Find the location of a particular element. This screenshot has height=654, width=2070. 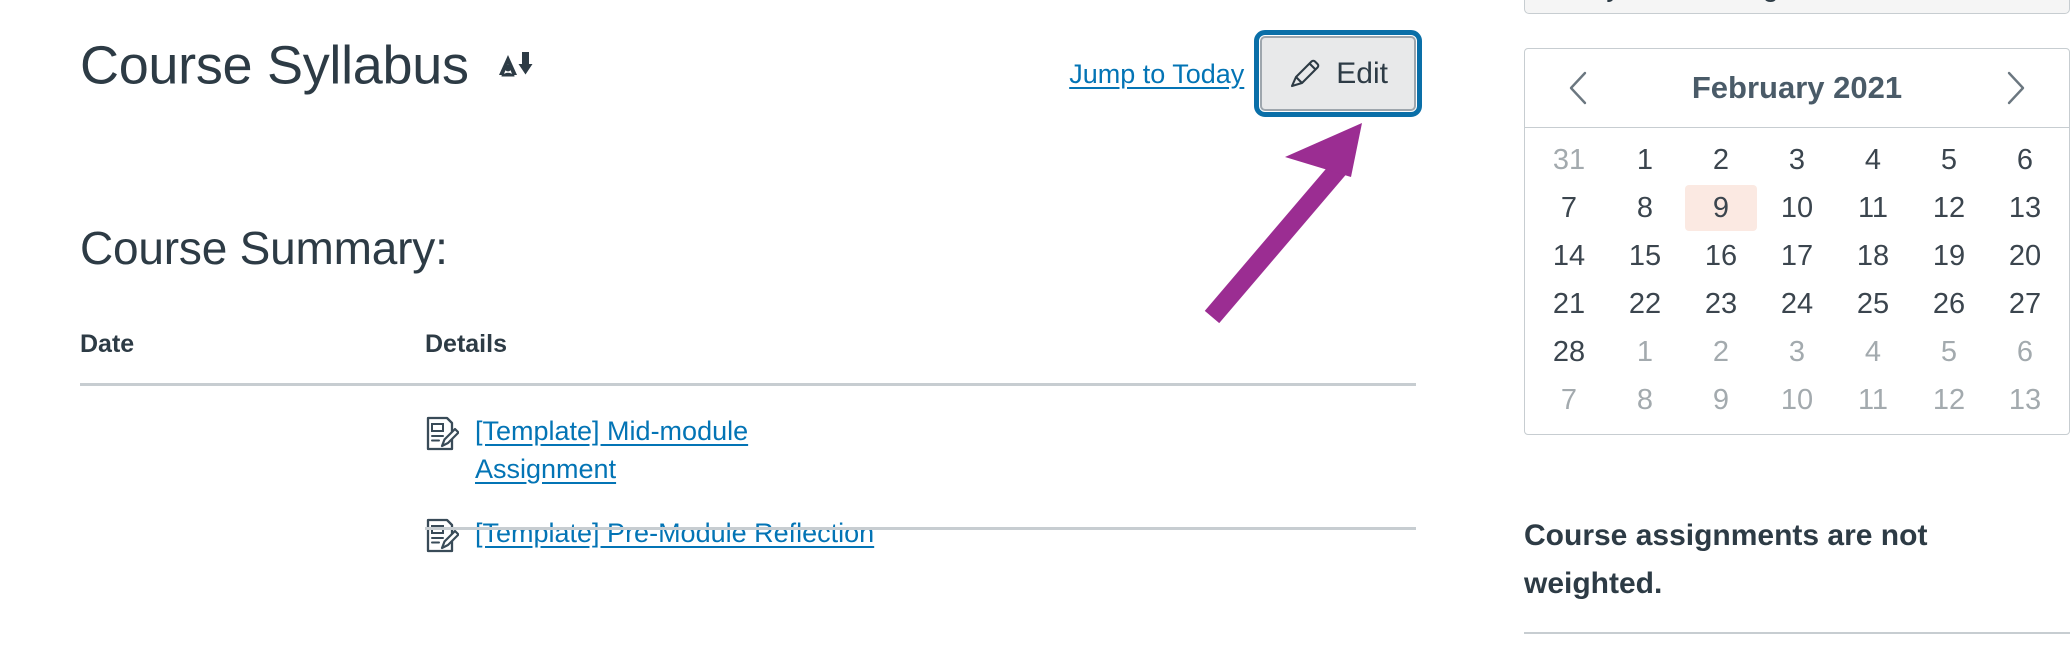

table-row: [Template] Mid-module Assignment is located at coordinates (748, 450).